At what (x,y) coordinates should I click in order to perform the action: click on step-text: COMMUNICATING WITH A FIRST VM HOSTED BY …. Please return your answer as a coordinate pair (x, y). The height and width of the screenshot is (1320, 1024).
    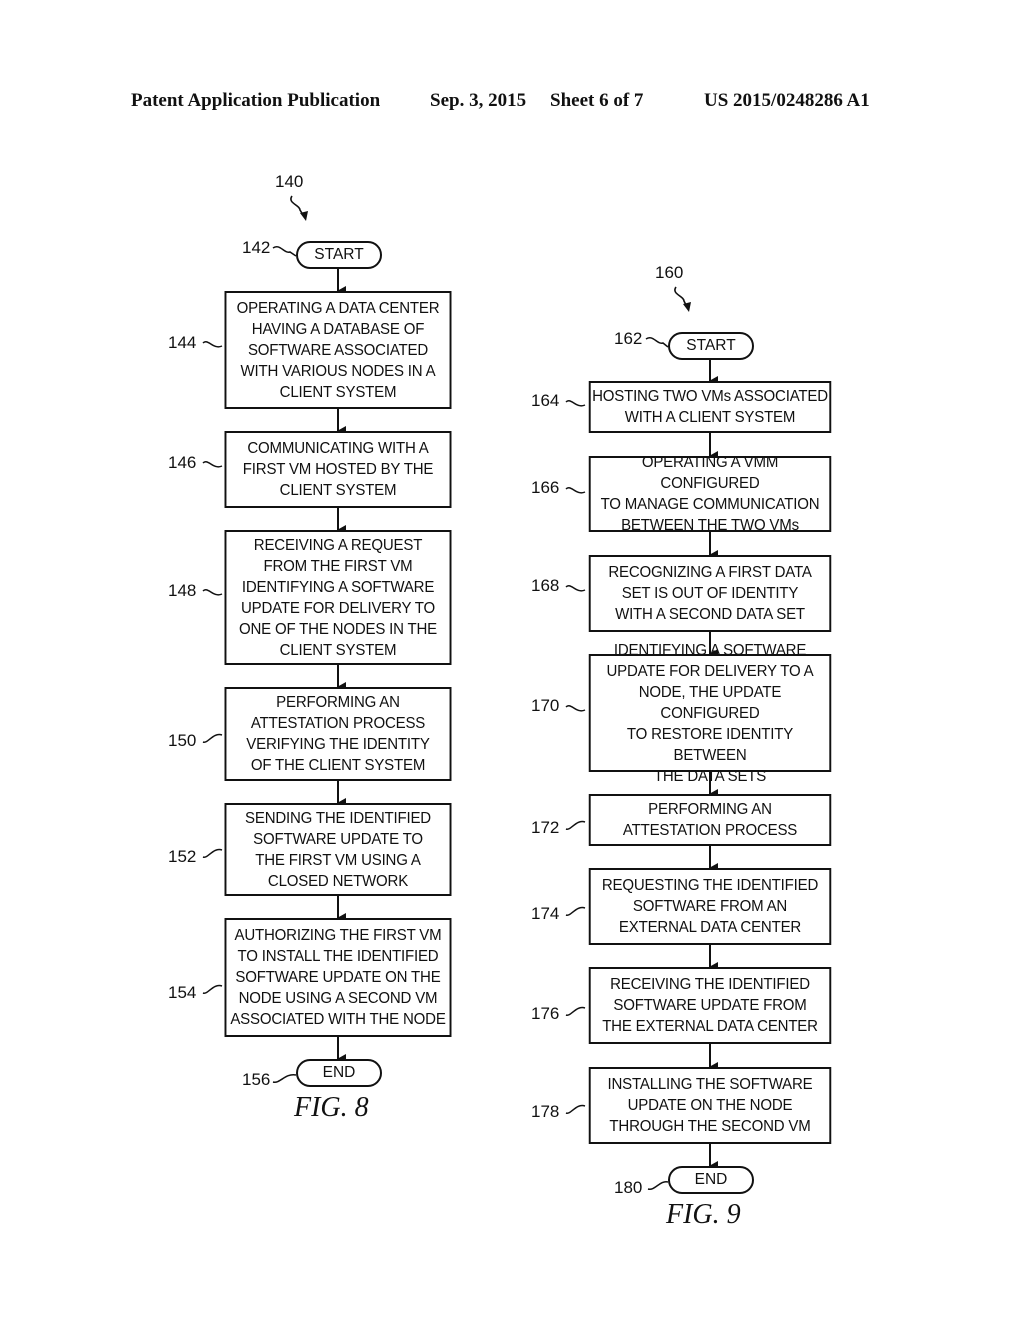
    Looking at the image, I should click on (338, 469).